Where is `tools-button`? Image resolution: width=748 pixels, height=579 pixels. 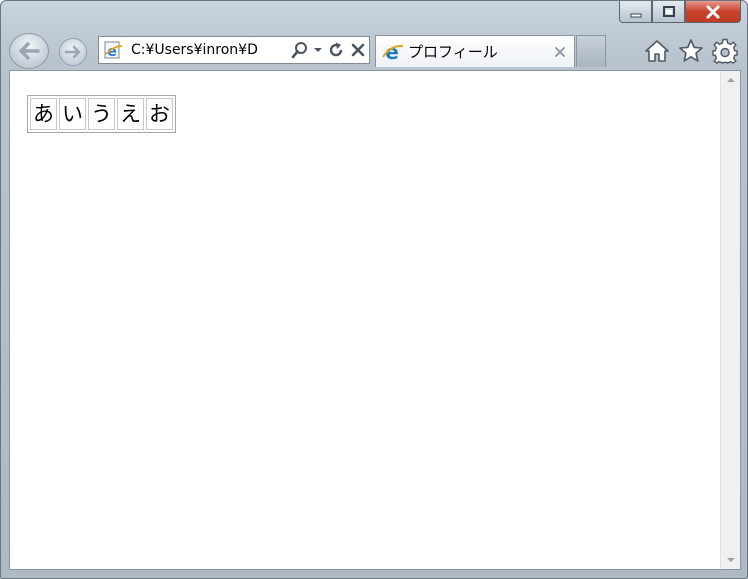 tools-button is located at coordinates (725, 51).